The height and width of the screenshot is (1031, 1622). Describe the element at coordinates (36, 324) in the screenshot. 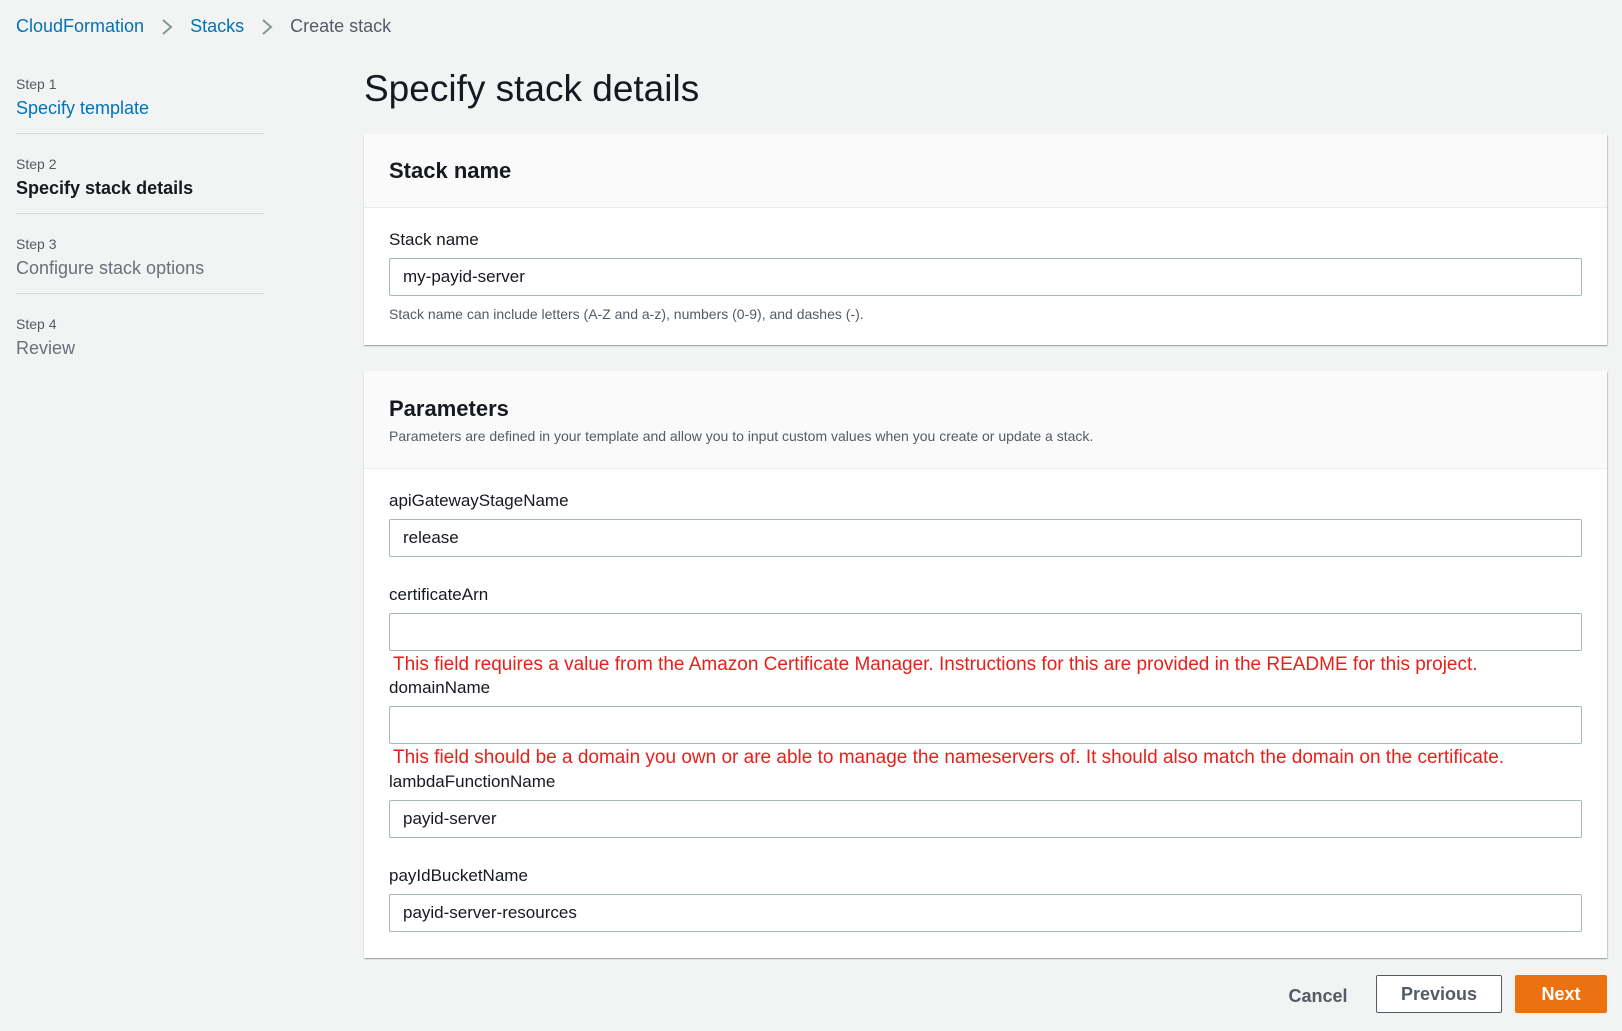

I see `step-number: Step 4` at that location.